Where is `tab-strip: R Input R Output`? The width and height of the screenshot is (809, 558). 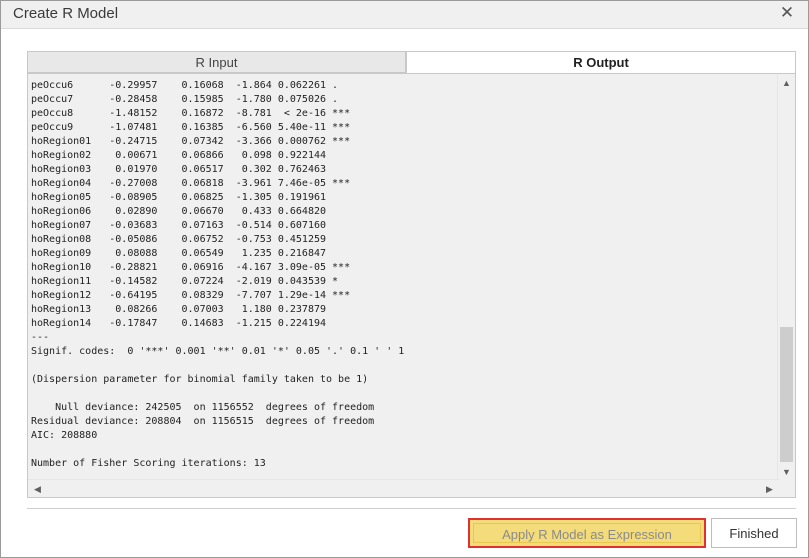 tab-strip: R Input R Output is located at coordinates (411, 62).